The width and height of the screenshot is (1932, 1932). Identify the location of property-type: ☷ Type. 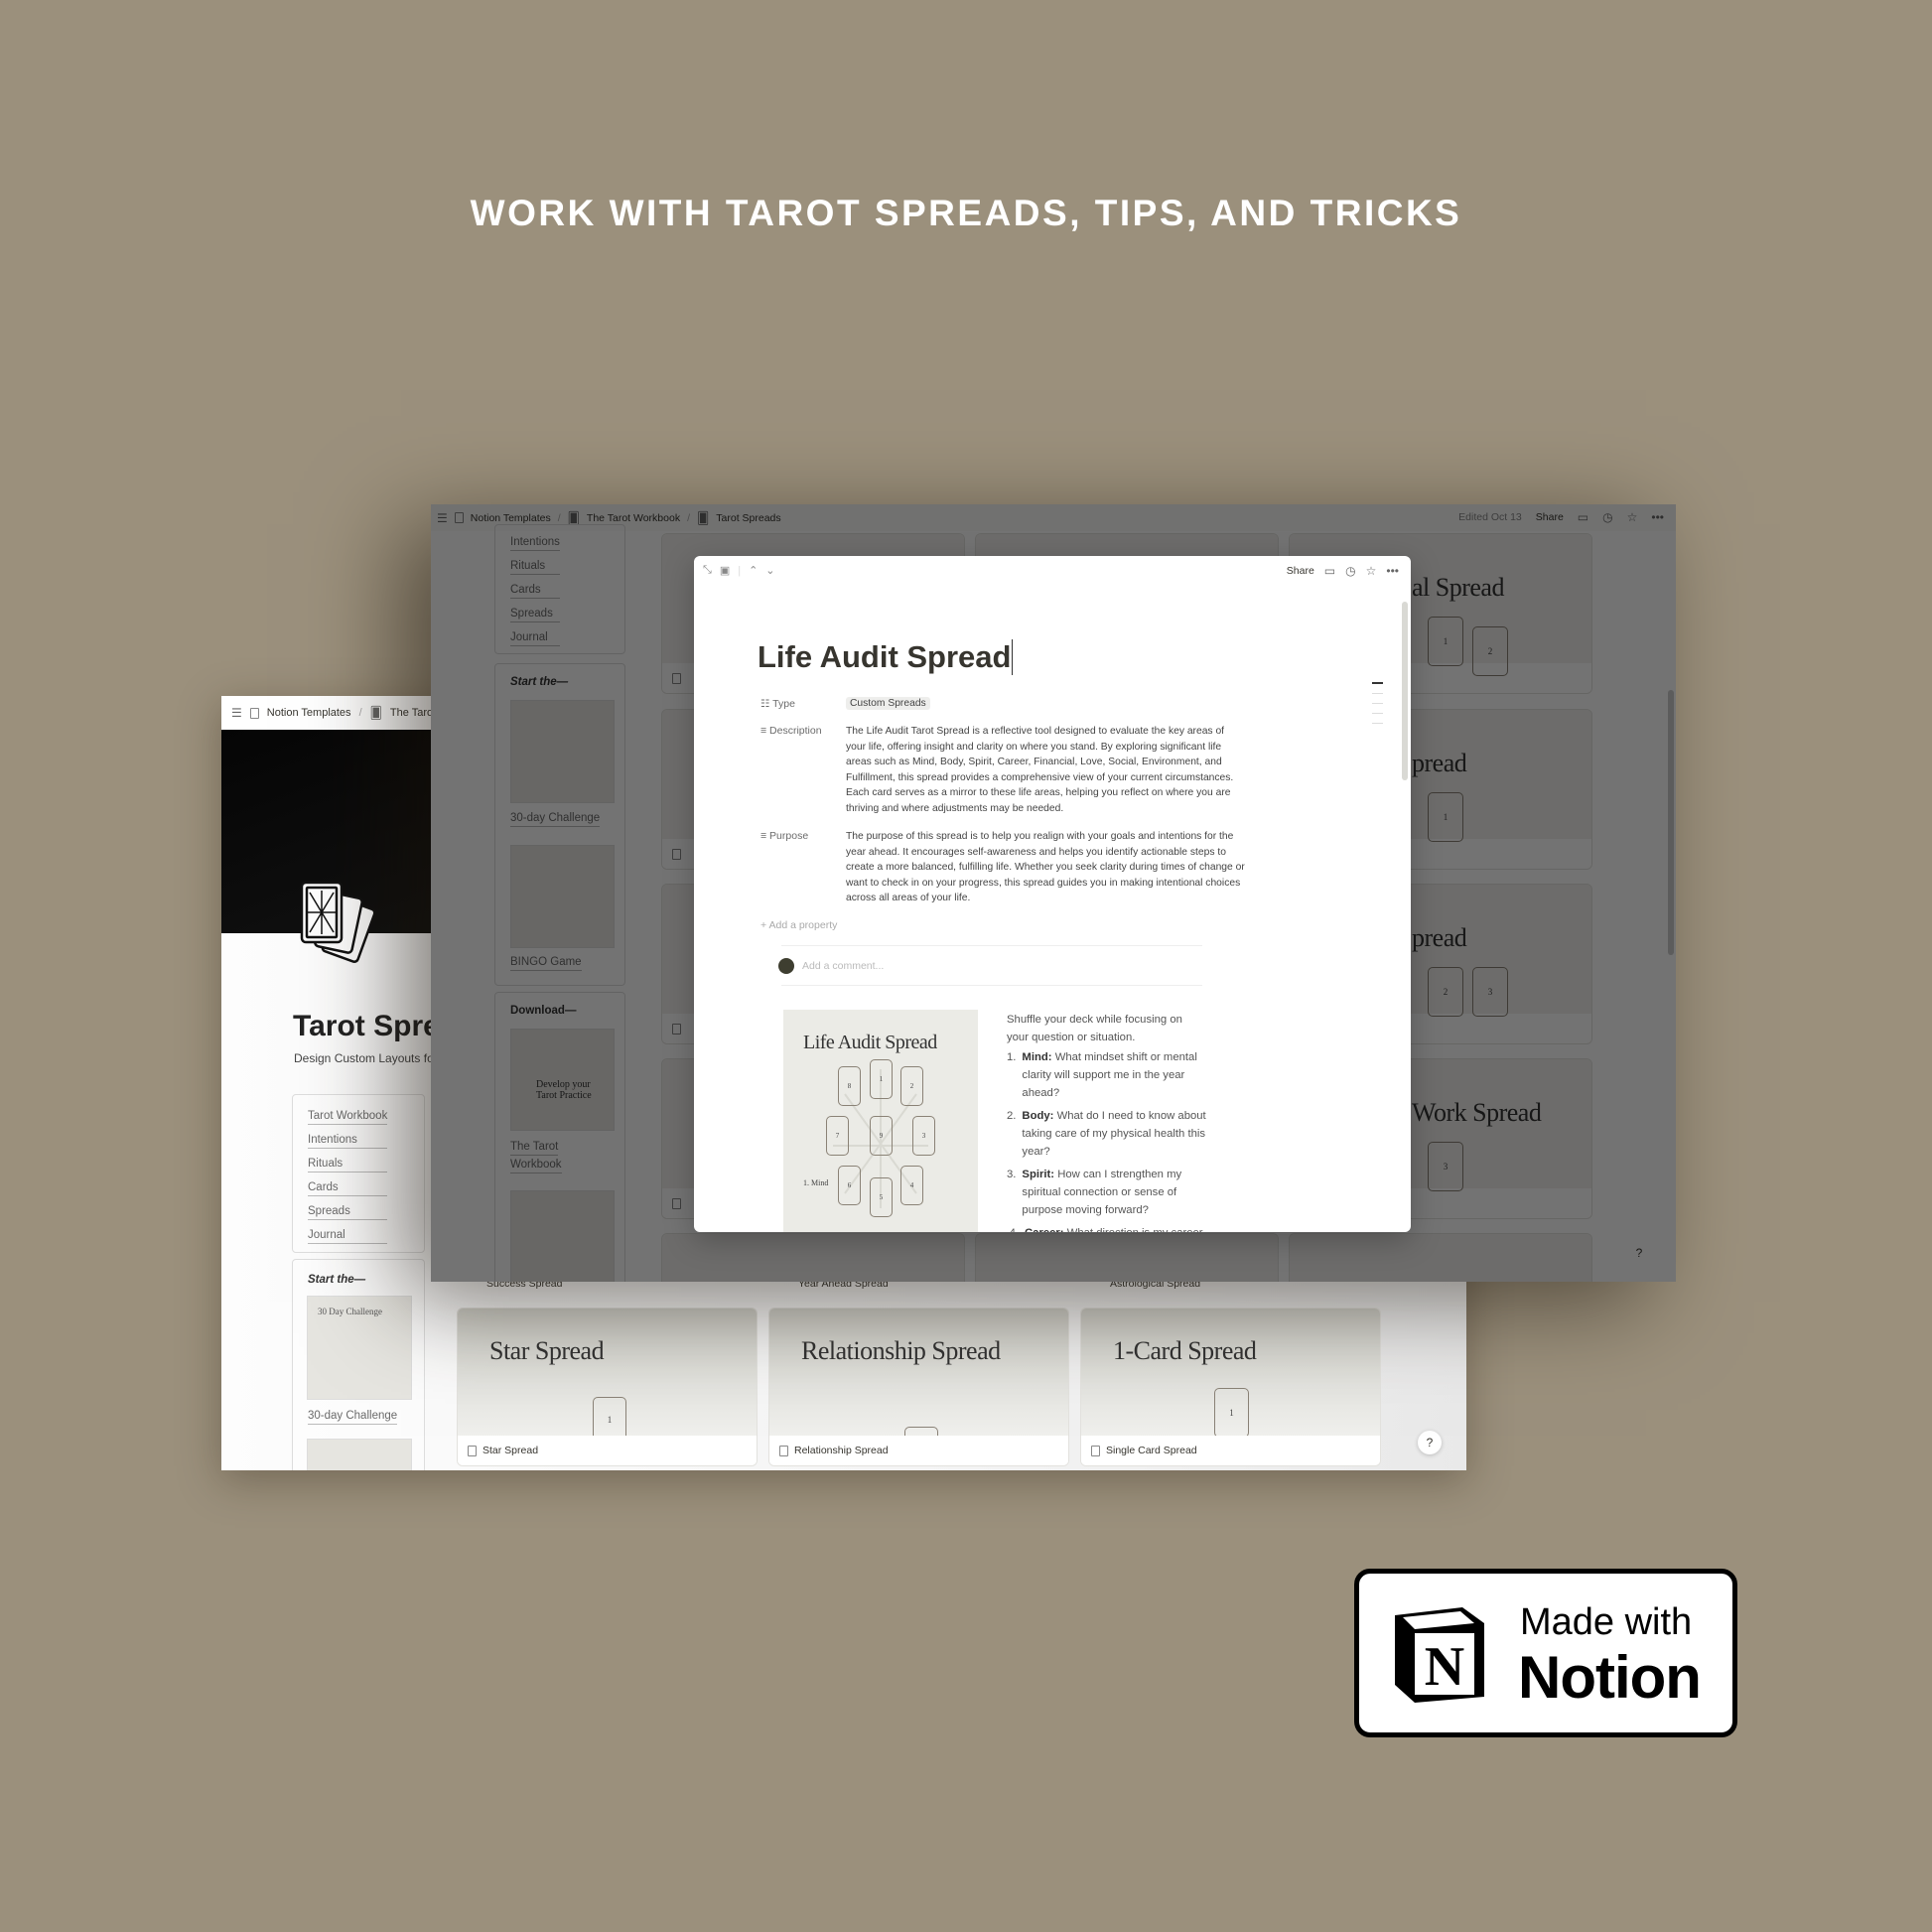
(777, 704).